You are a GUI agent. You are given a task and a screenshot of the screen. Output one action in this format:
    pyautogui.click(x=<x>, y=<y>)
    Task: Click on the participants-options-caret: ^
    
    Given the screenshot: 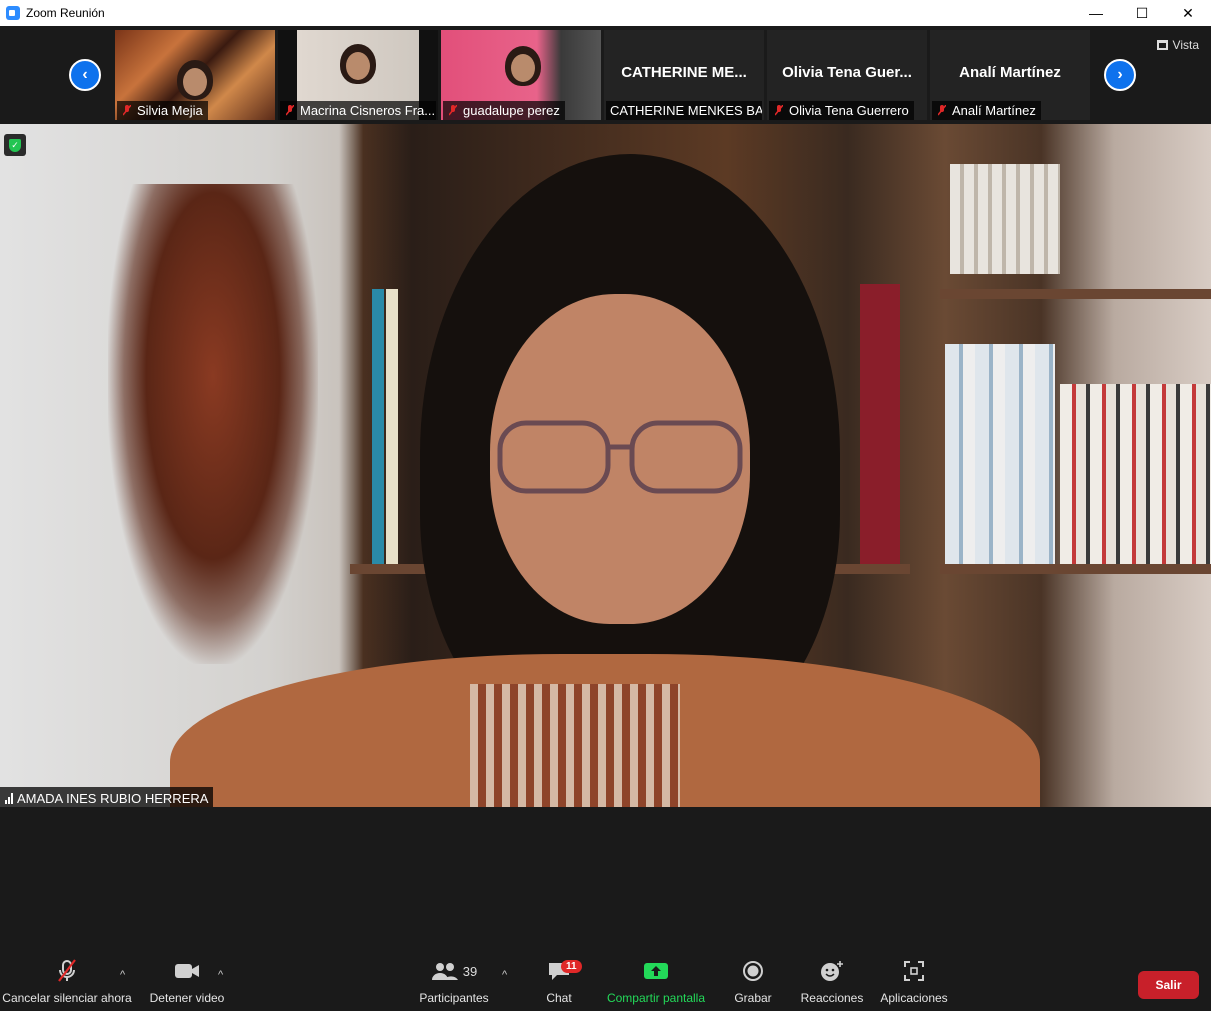 What is the action you would take?
    pyautogui.click(x=504, y=975)
    